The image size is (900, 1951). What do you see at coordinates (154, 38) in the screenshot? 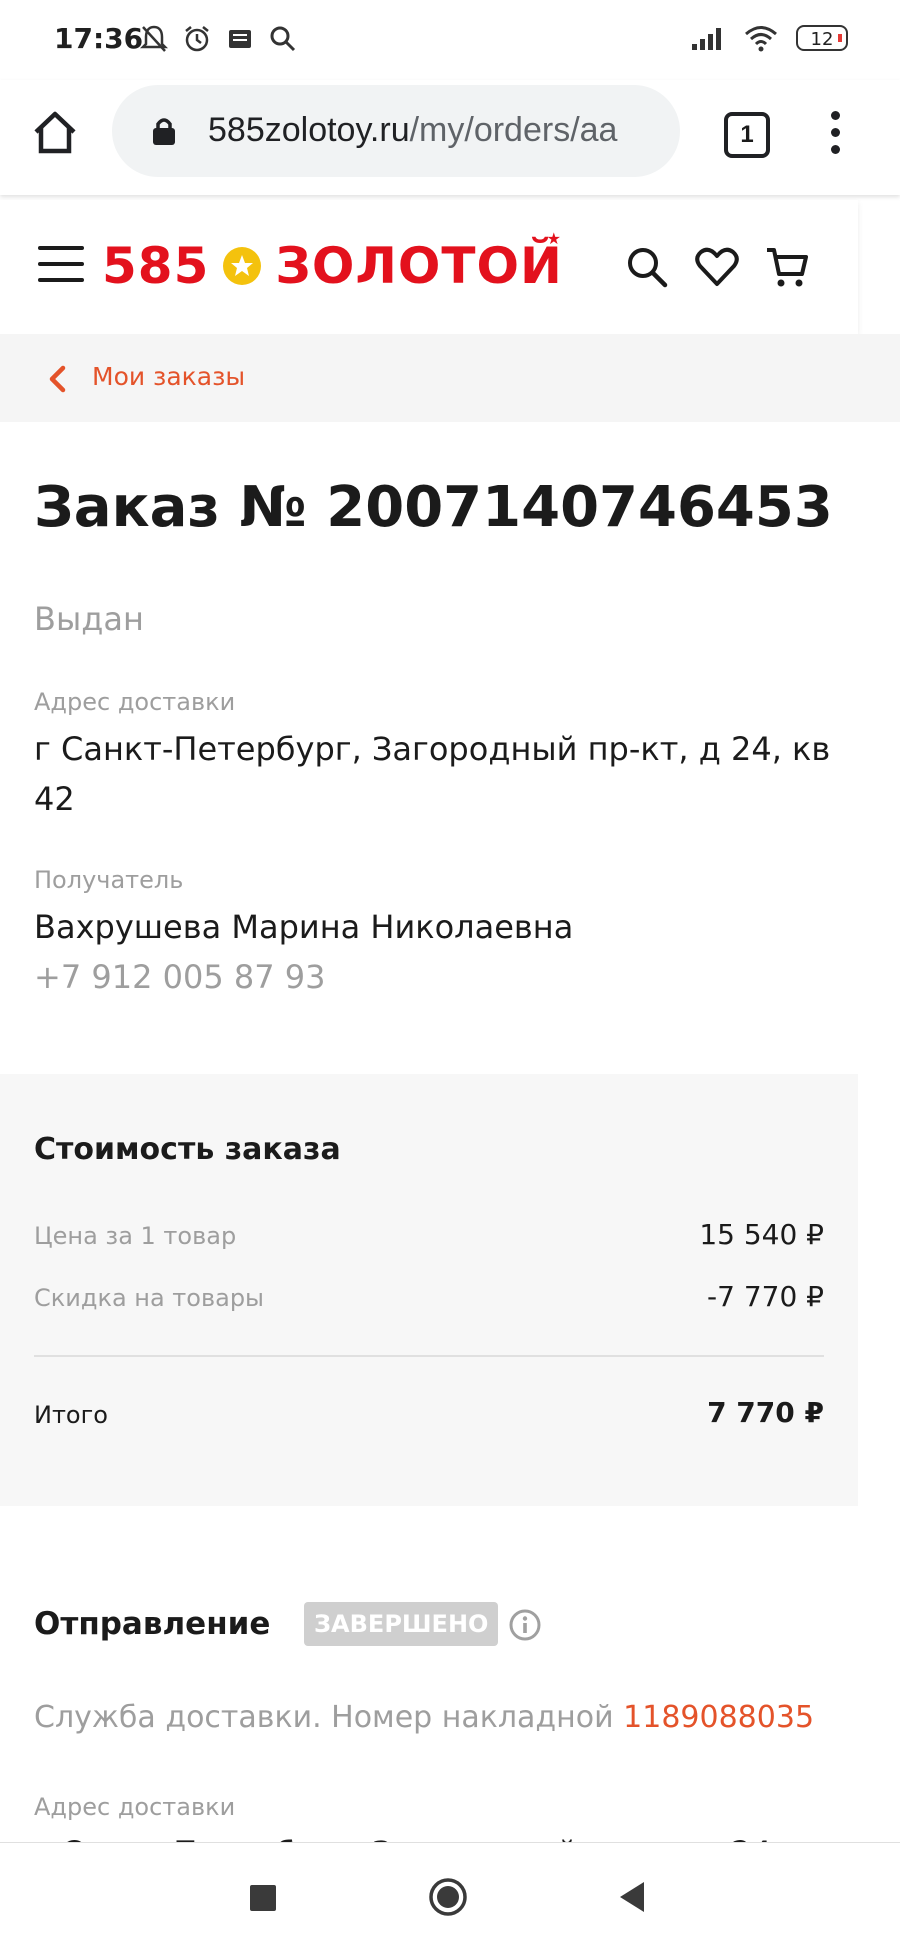
I see `bell-off-icon` at bounding box center [154, 38].